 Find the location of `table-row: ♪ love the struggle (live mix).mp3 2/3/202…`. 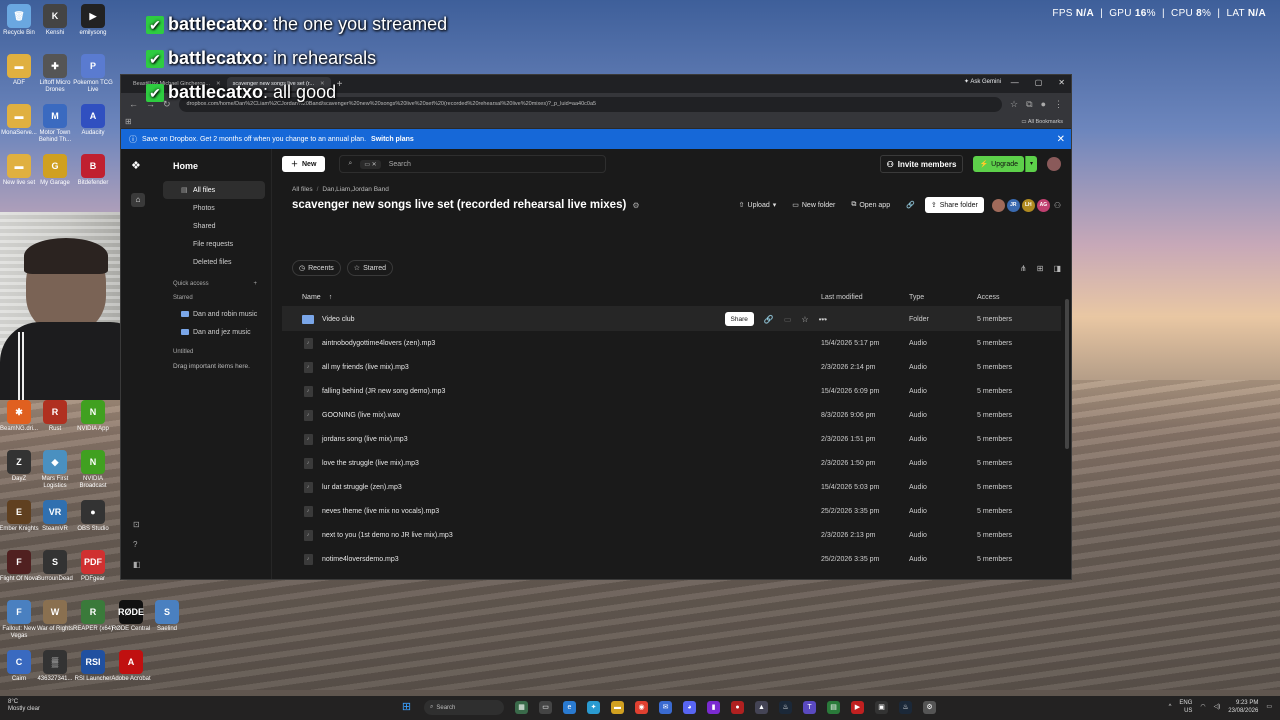

table-row: ♪ love the struggle (live mix).mp3 2/3/202… is located at coordinates (671, 463).